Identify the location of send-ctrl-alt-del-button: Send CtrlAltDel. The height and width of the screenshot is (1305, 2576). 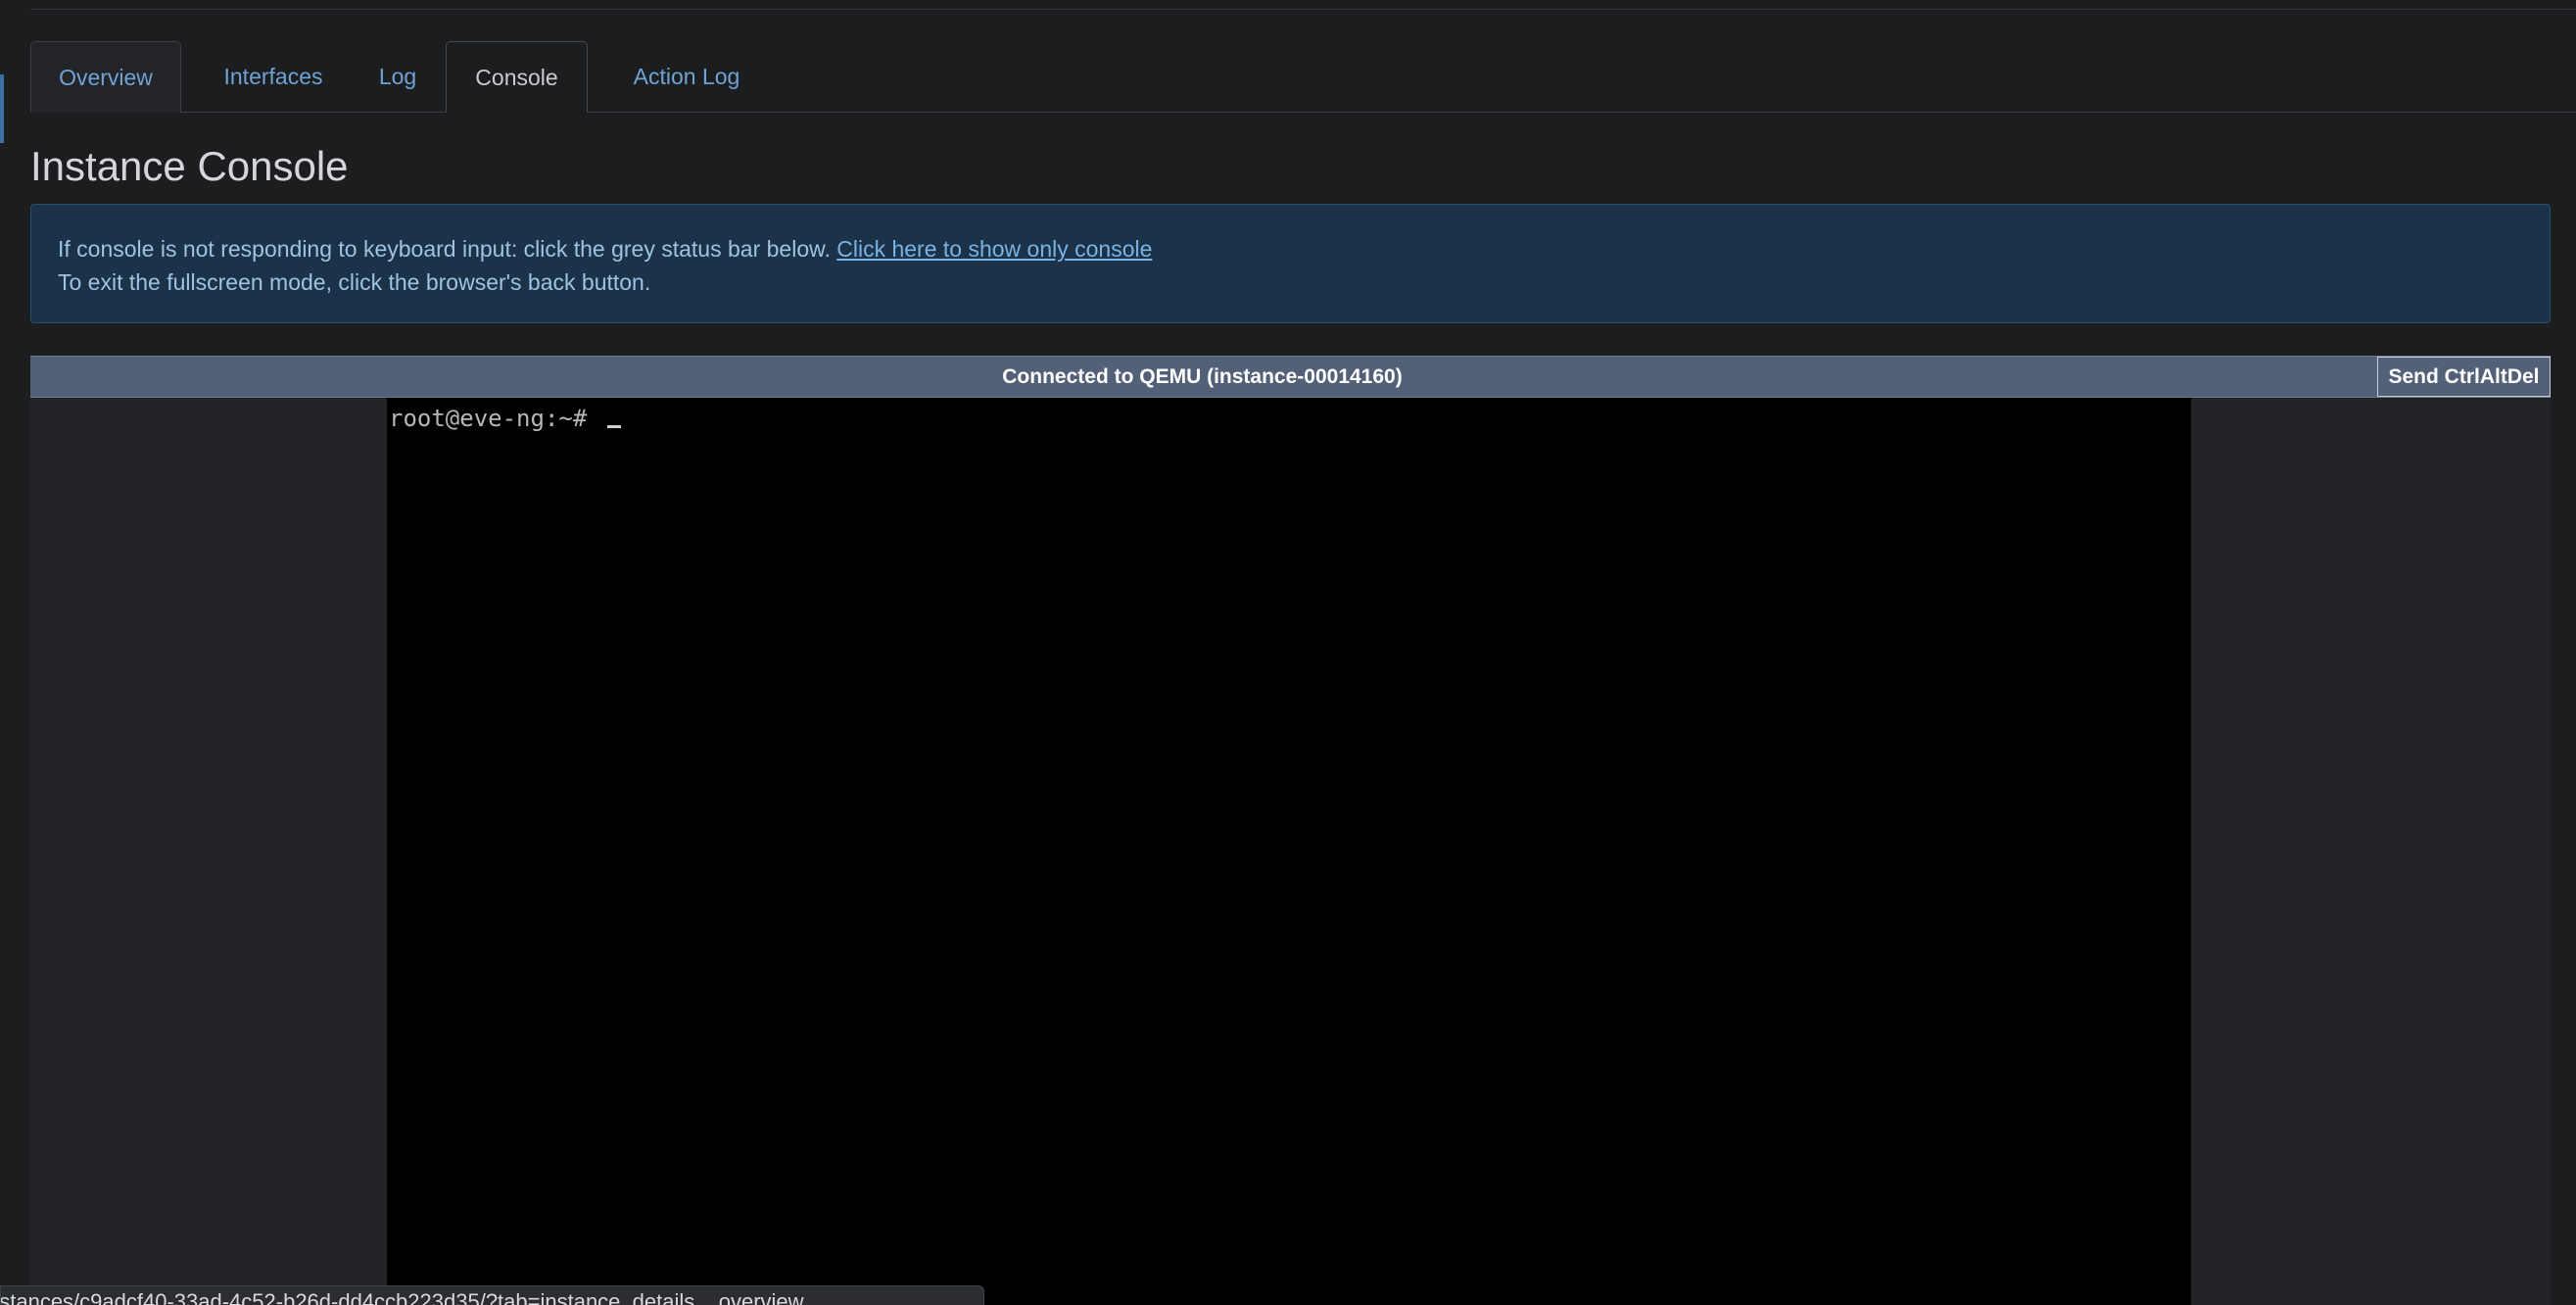
(2464, 377).